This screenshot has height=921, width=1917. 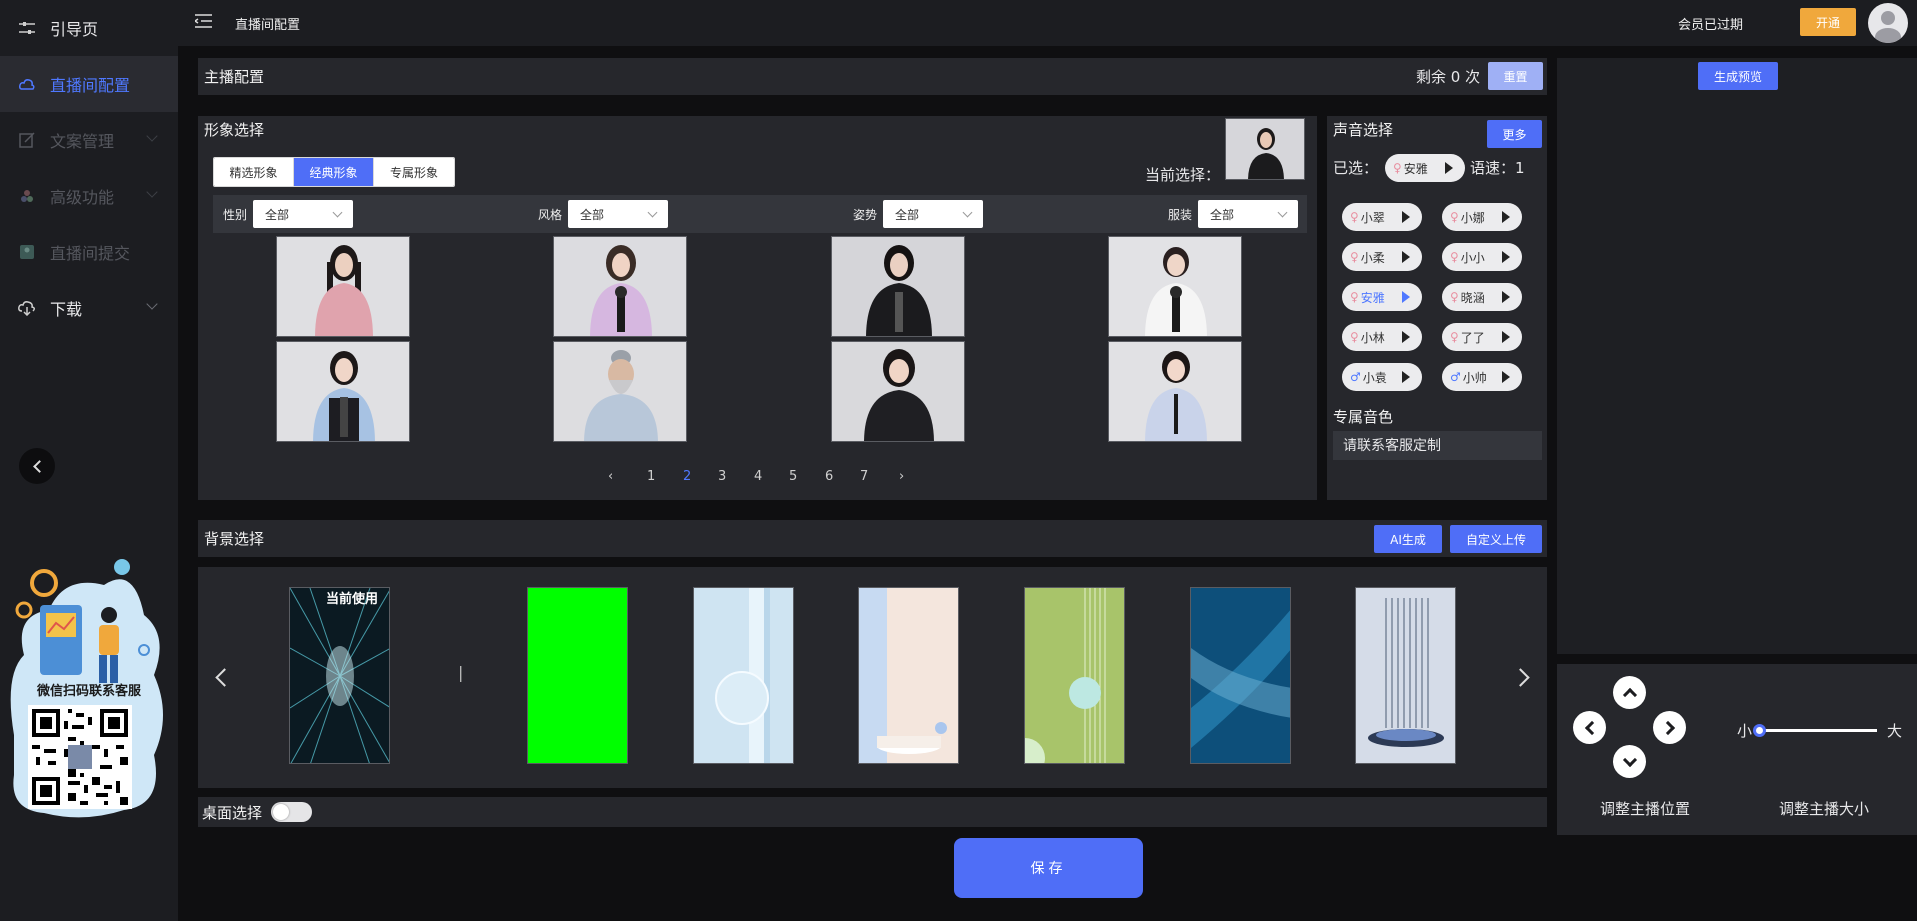 I want to click on voice-name: 安雅, so click(x=1372, y=297).